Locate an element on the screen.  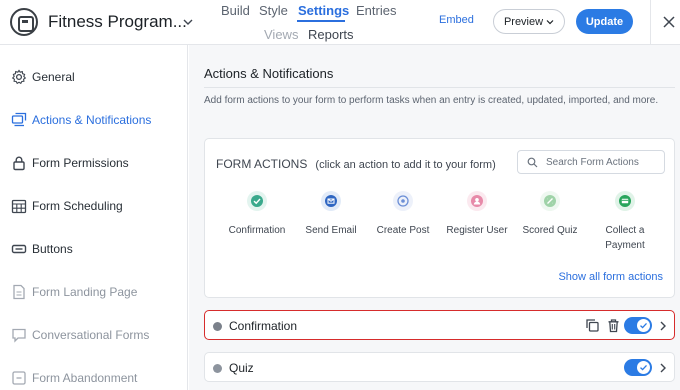
sidebar-item-label: Form Abandonment is located at coordinates (85, 378).